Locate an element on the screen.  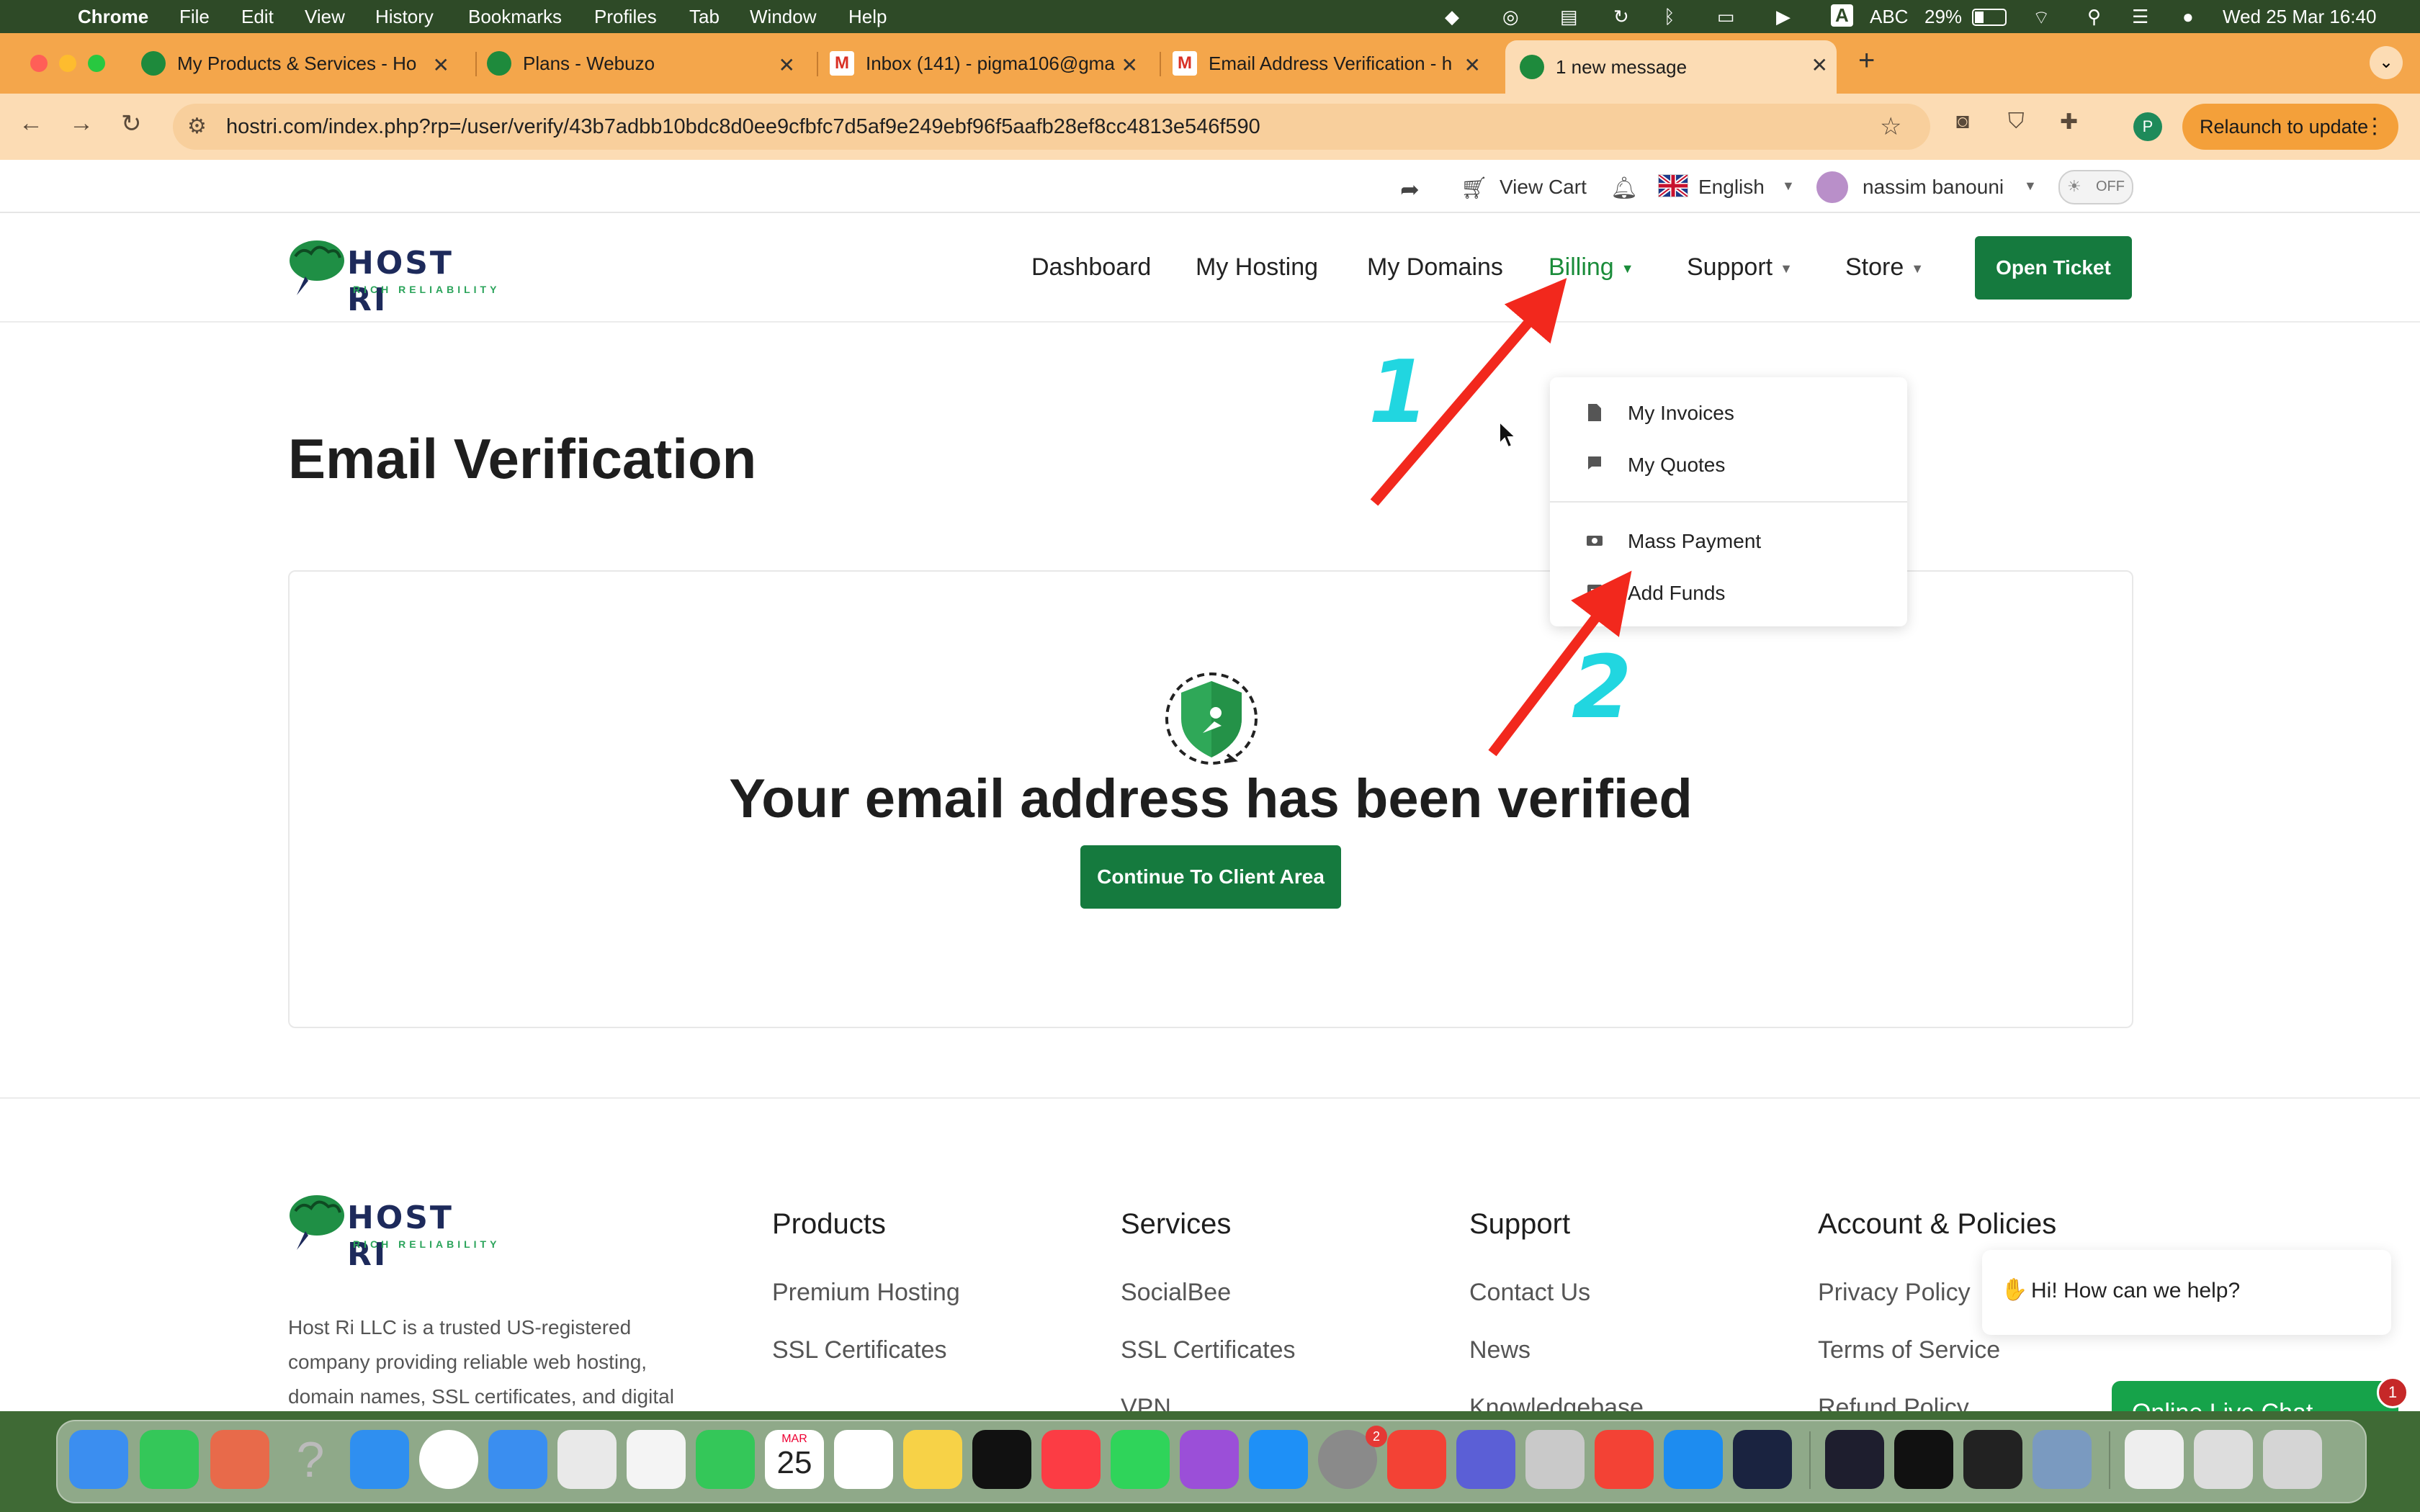
calendar-icon: MAR 25 is located at coordinates (794, 1459).